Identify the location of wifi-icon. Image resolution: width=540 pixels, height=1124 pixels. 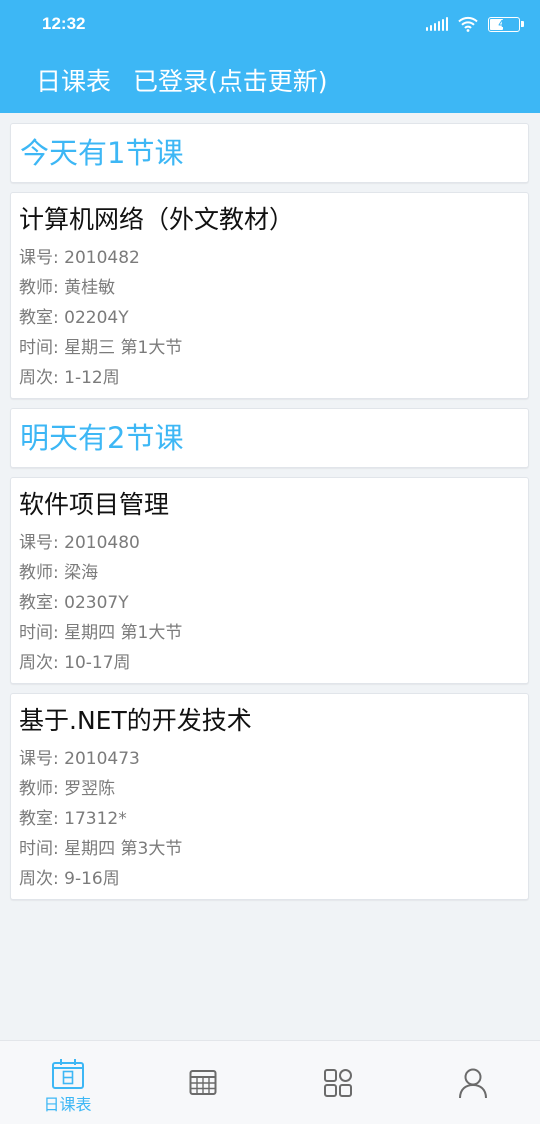
(468, 24).